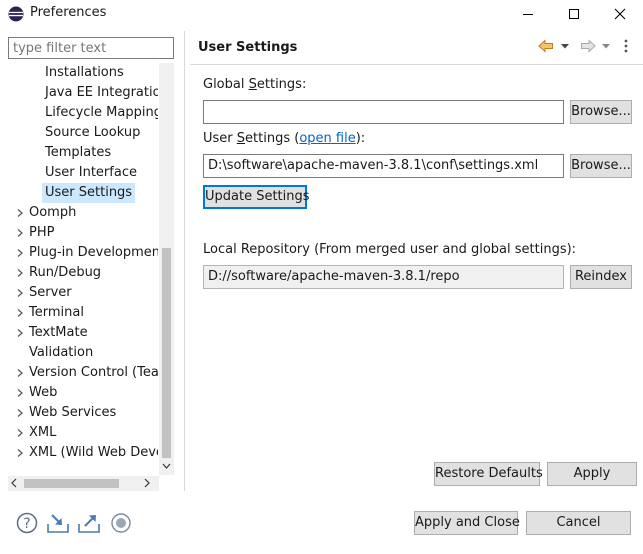  What do you see at coordinates (58, 523) in the screenshot?
I see `import-icon` at bounding box center [58, 523].